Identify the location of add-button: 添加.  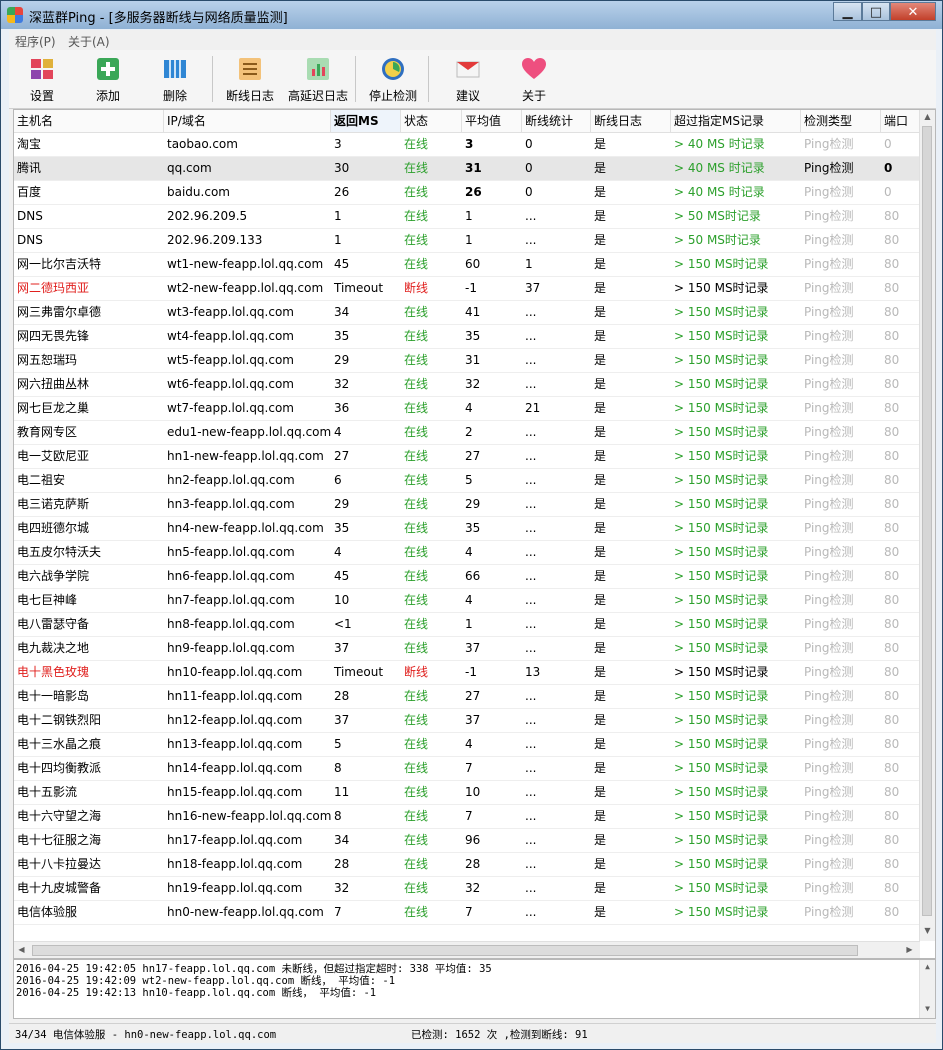
(108, 80).